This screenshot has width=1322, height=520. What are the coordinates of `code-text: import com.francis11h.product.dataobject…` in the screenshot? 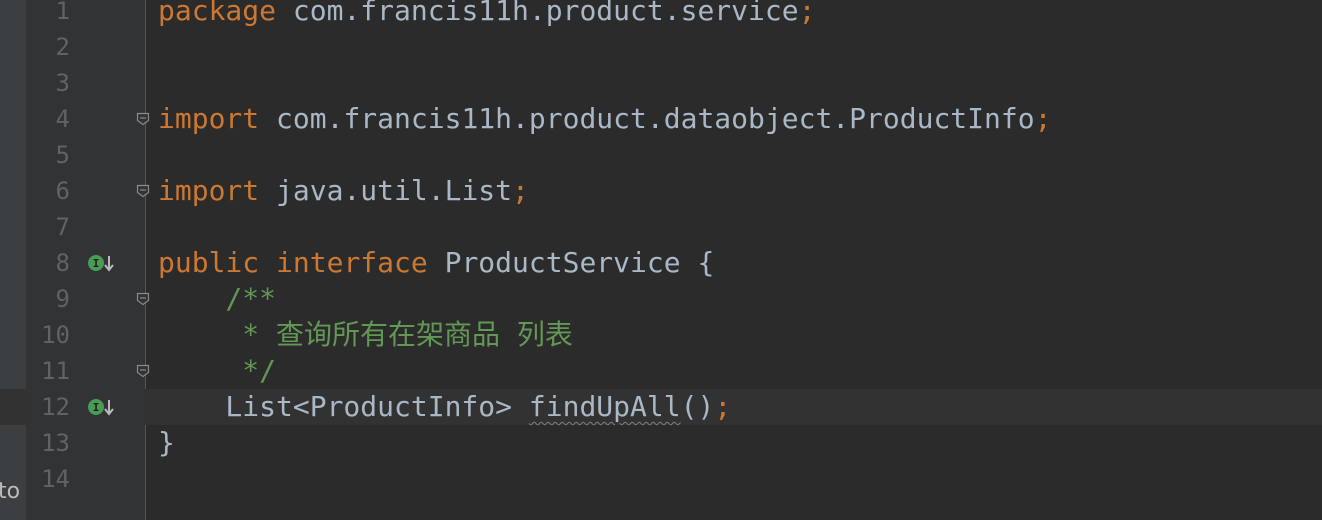 It's located at (604, 119).